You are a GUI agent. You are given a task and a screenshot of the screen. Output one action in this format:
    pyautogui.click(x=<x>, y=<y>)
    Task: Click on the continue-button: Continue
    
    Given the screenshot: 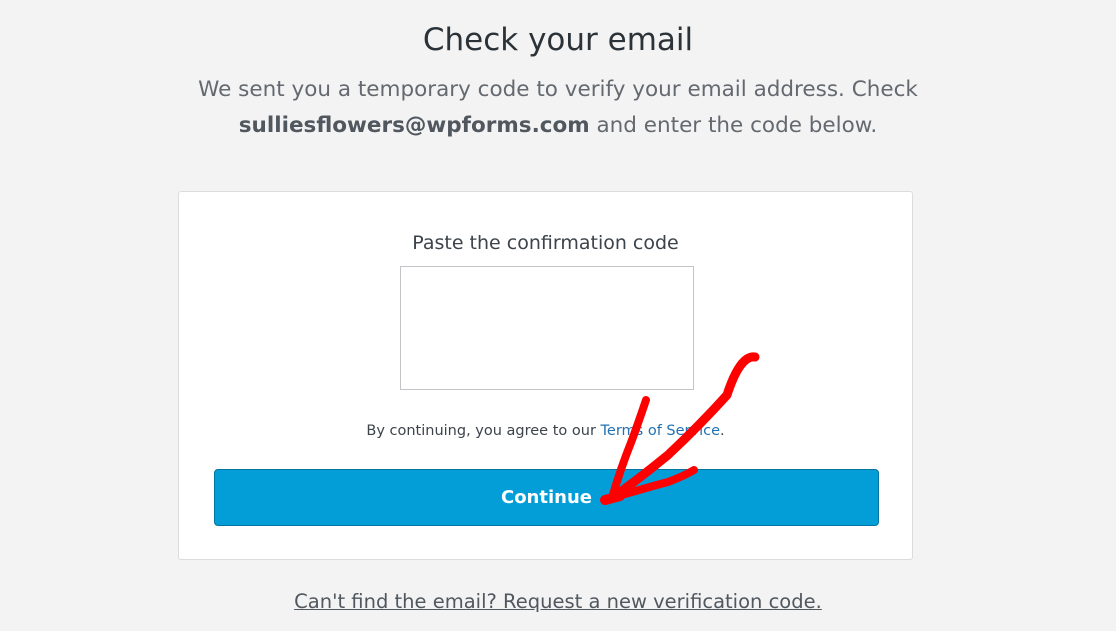 What is the action you would take?
    pyautogui.click(x=546, y=497)
    